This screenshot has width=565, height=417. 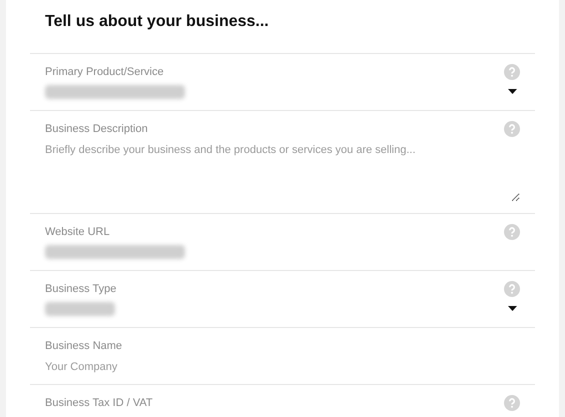 I want to click on field-label: Primary Product/Service, so click(x=104, y=72).